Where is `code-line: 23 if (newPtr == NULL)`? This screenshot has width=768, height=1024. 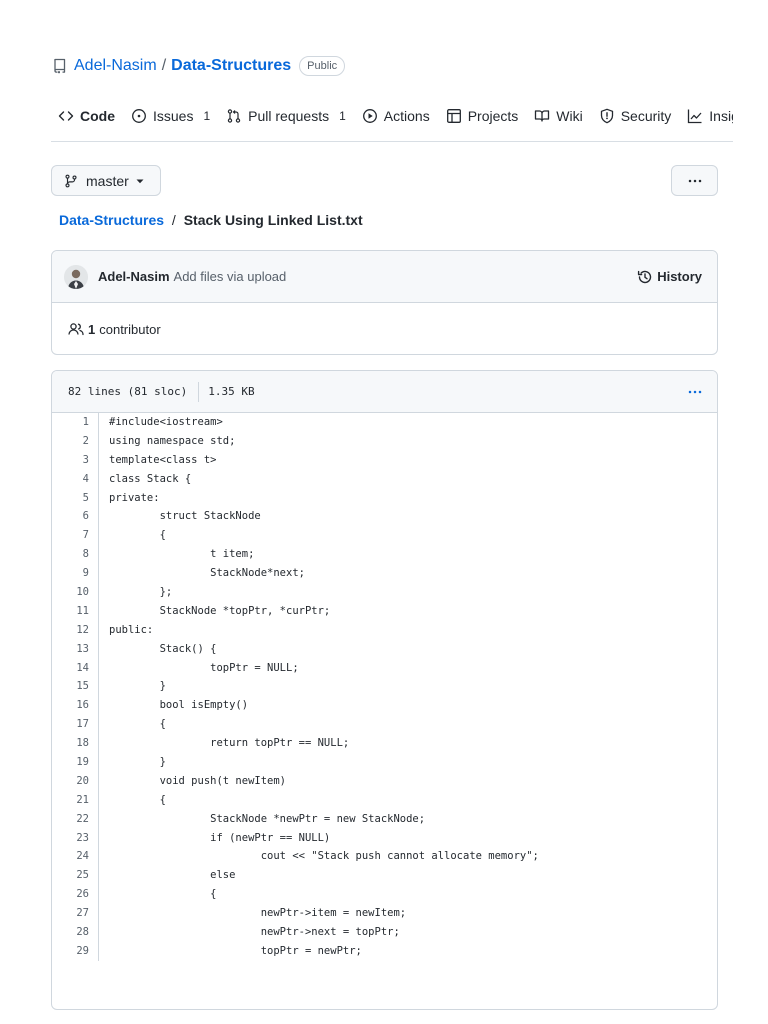
code-line: 23 if (newPtr == NULL) is located at coordinates (384, 838).